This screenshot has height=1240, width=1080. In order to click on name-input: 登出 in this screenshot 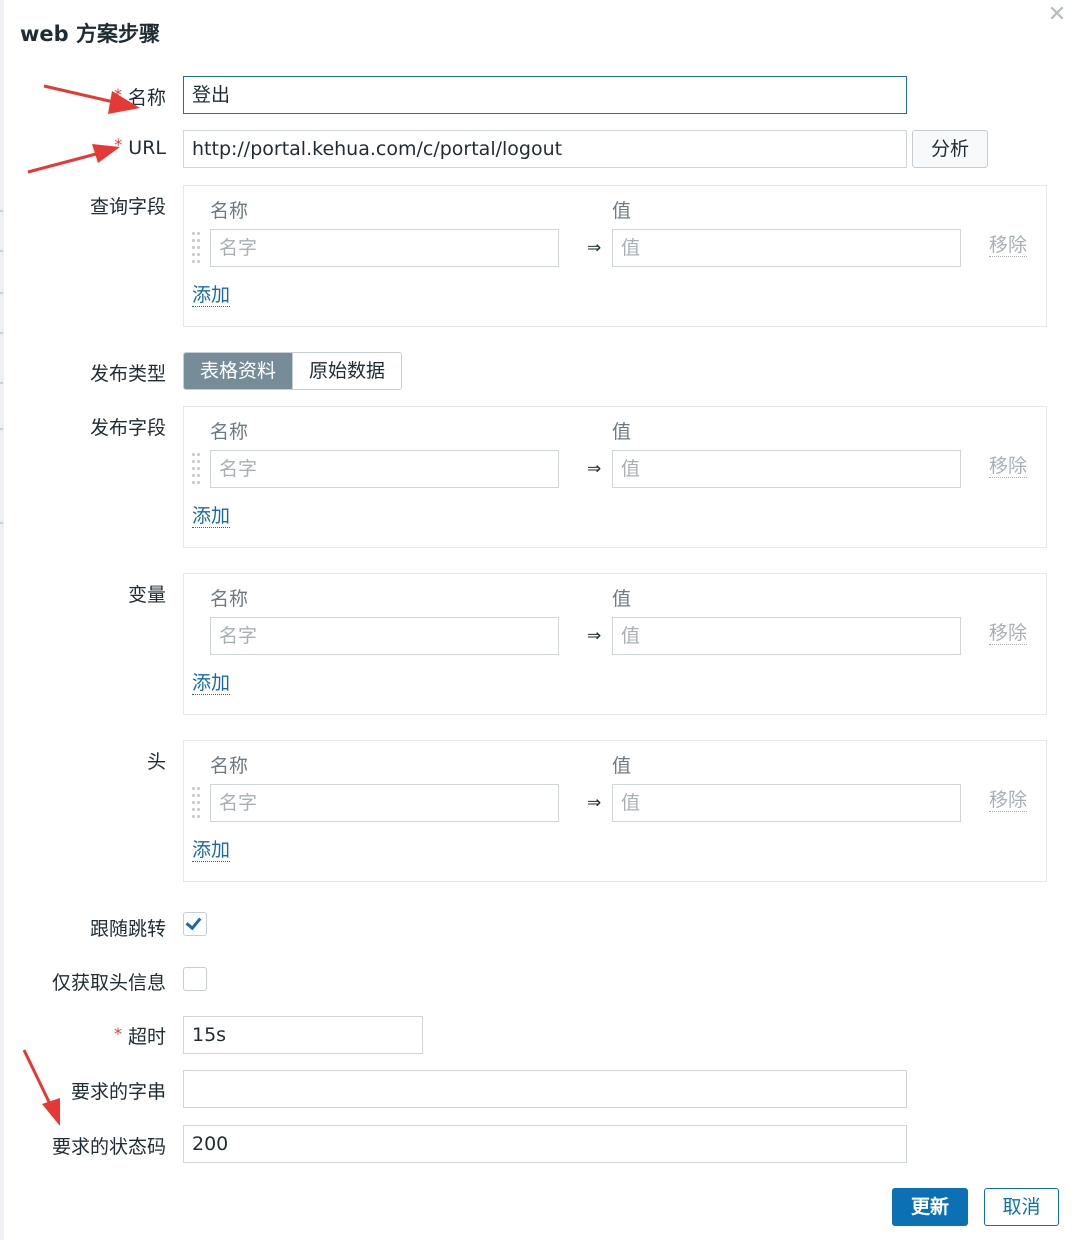, I will do `click(545, 95)`.